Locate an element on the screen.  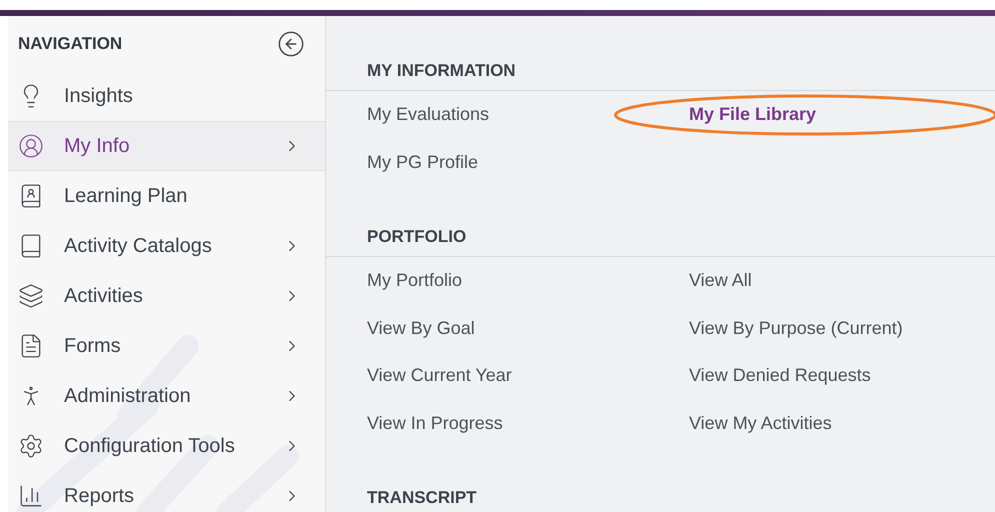
nav-item: Insights is located at coordinates (166, 96).